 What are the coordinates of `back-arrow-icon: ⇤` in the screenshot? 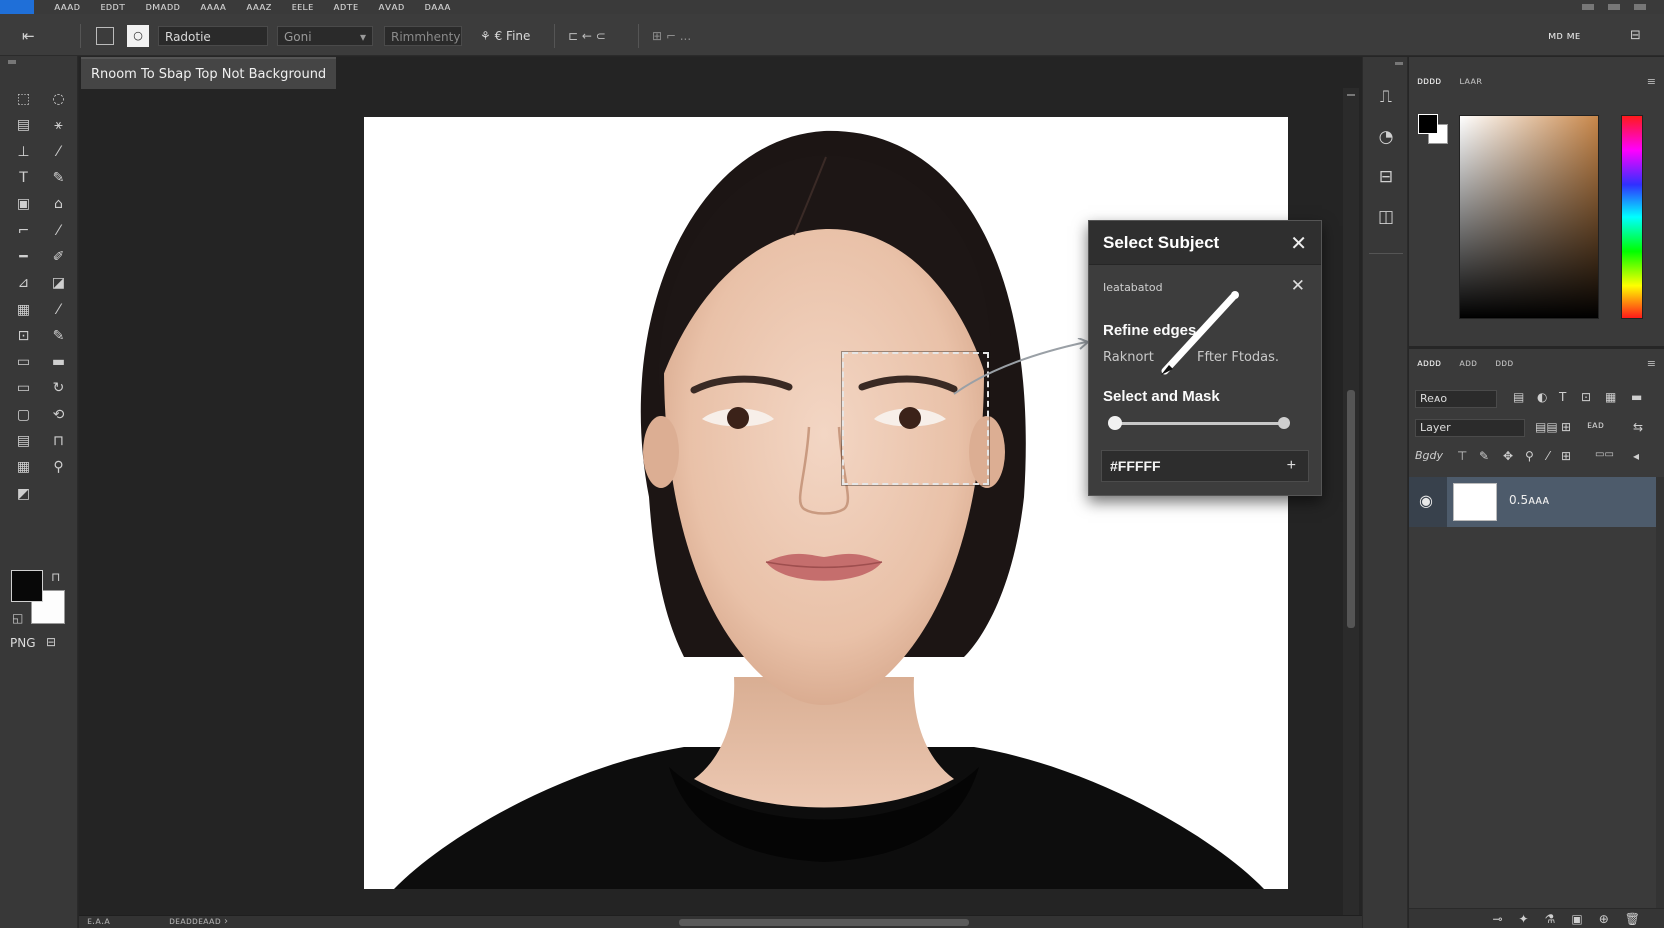 It's located at (28, 36).